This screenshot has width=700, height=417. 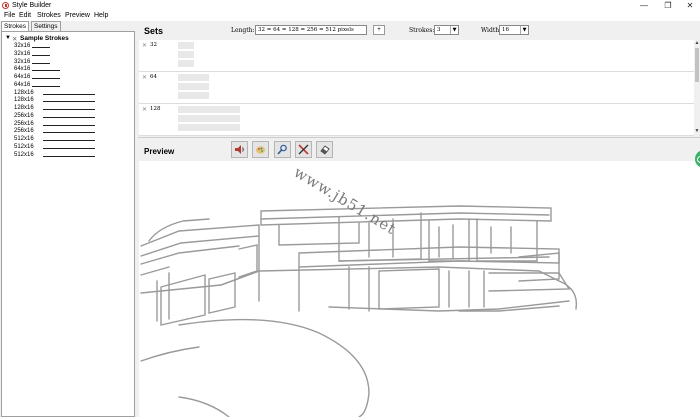 What do you see at coordinates (505, 30) in the screenshot?
I see `width-select-value: 16` at bounding box center [505, 30].